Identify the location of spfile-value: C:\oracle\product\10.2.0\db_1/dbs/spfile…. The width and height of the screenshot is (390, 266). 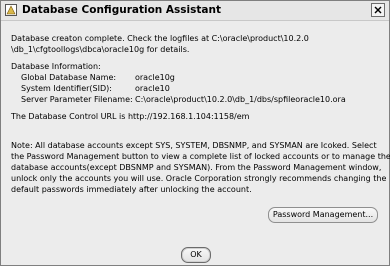
(240, 99).